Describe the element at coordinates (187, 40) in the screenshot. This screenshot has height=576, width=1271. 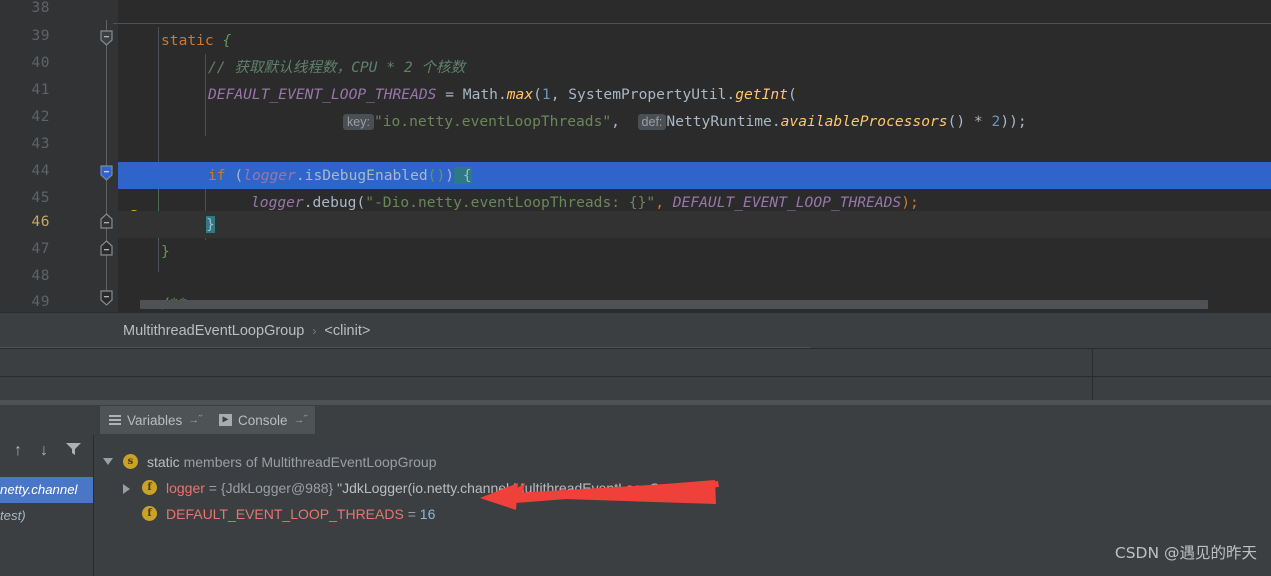
I see `kw-static: static` at that location.